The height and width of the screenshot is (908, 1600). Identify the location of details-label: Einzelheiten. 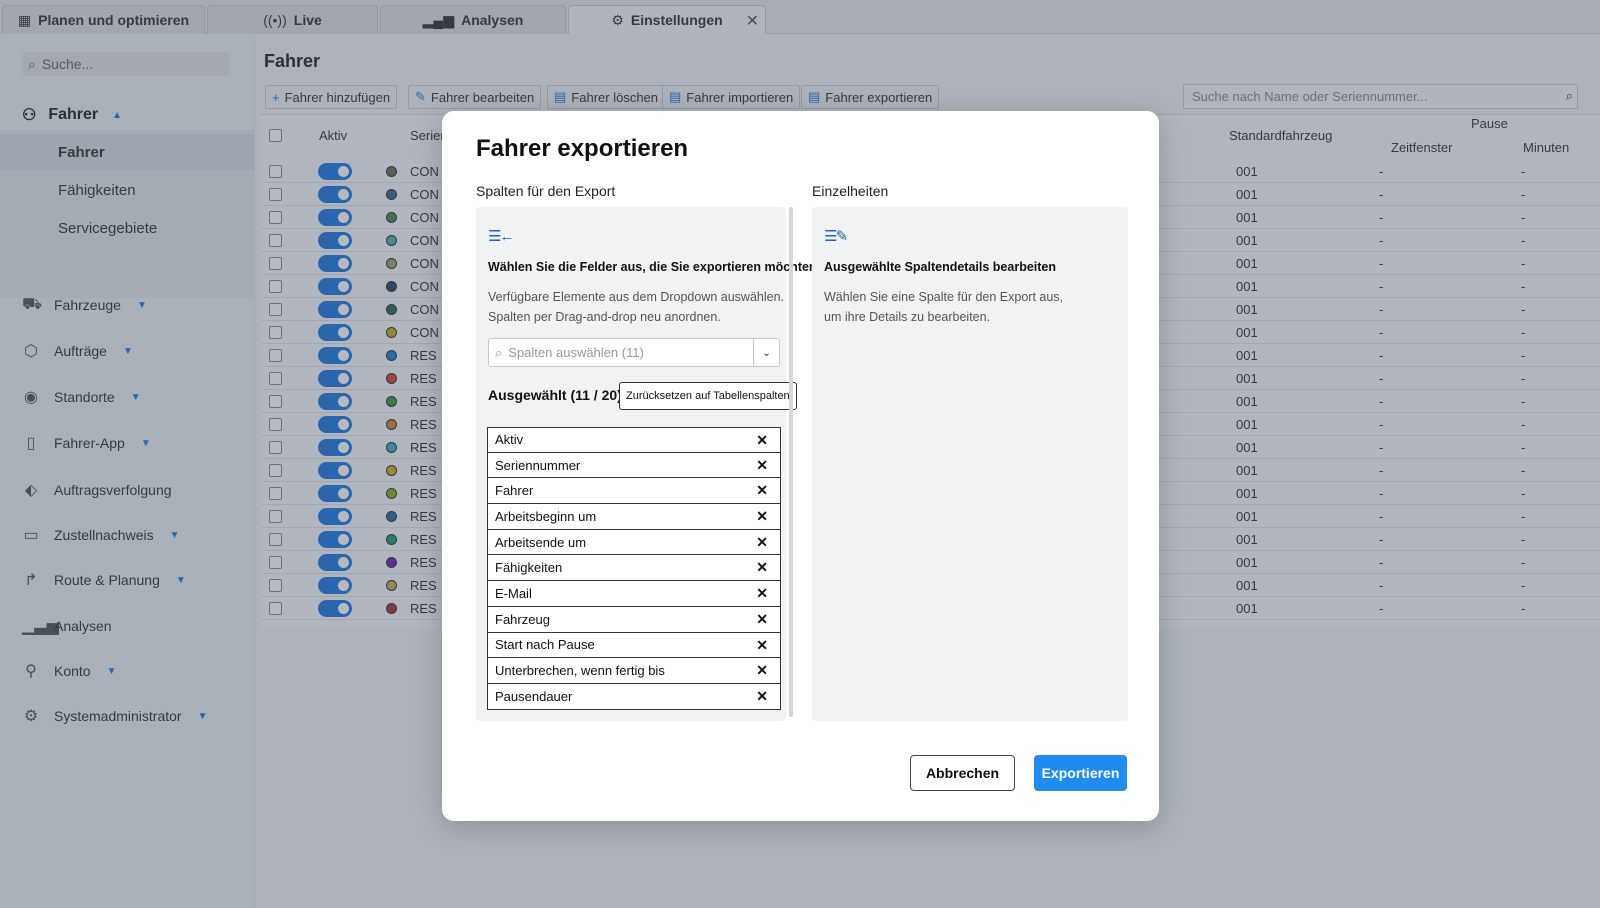
(850, 191).